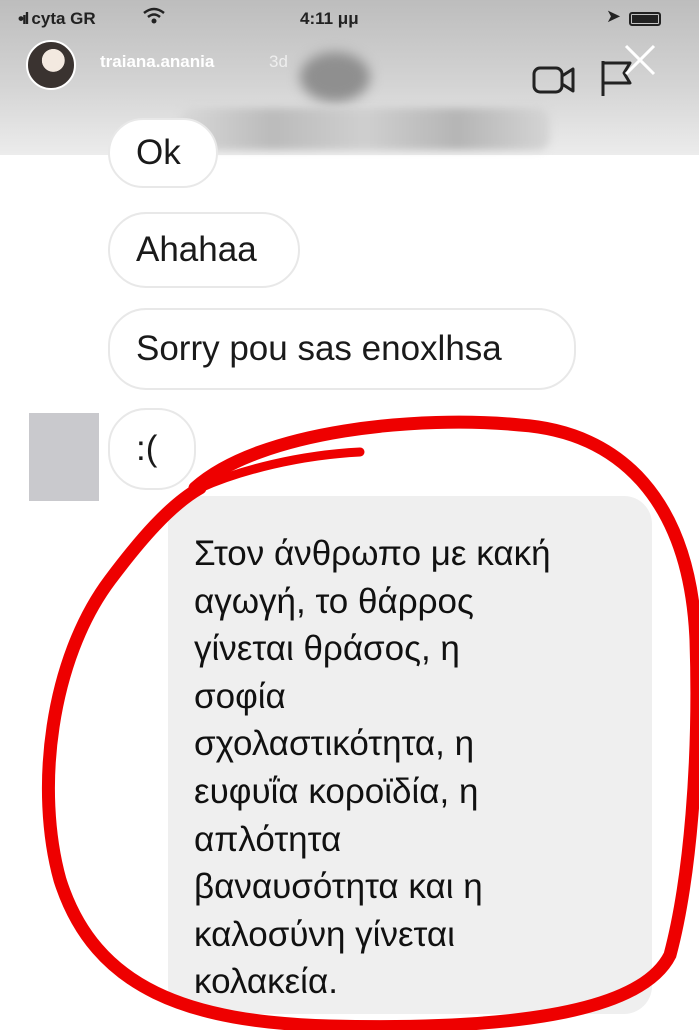 This screenshot has width=699, height=1030. Describe the element at coordinates (554, 79) in the screenshot. I see `video-call-icon` at that location.